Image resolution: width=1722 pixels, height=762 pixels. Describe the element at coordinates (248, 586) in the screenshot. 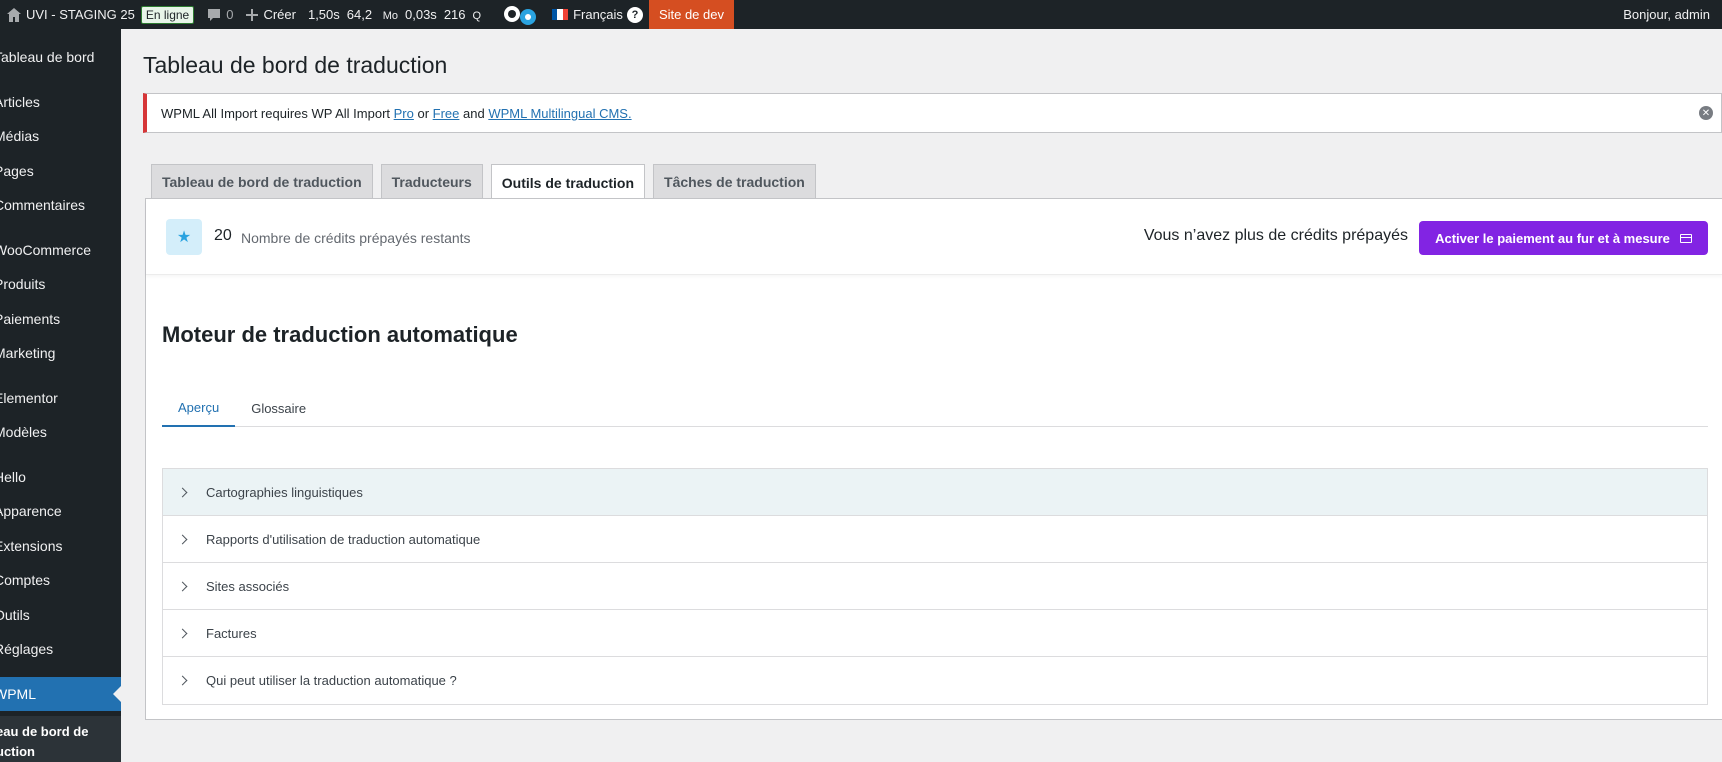

I see `accordion-label: Sites associés` at that location.